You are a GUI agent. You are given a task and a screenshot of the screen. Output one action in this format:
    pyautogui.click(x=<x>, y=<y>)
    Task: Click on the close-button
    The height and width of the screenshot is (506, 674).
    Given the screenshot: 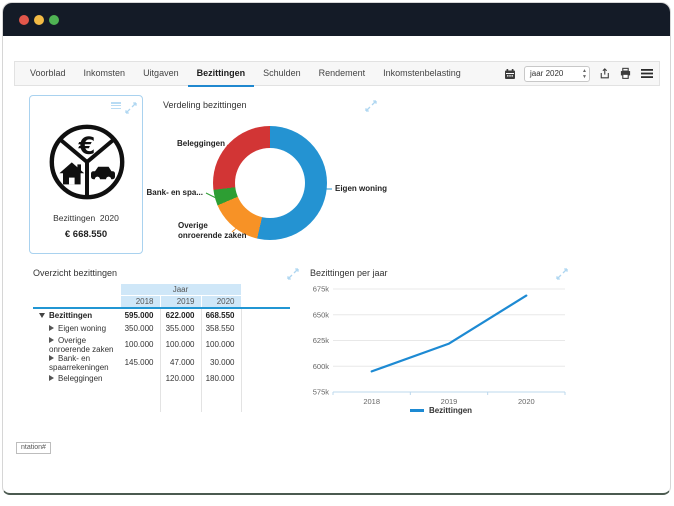 What is the action you would take?
    pyautogui.click(x=24, y=20)
    